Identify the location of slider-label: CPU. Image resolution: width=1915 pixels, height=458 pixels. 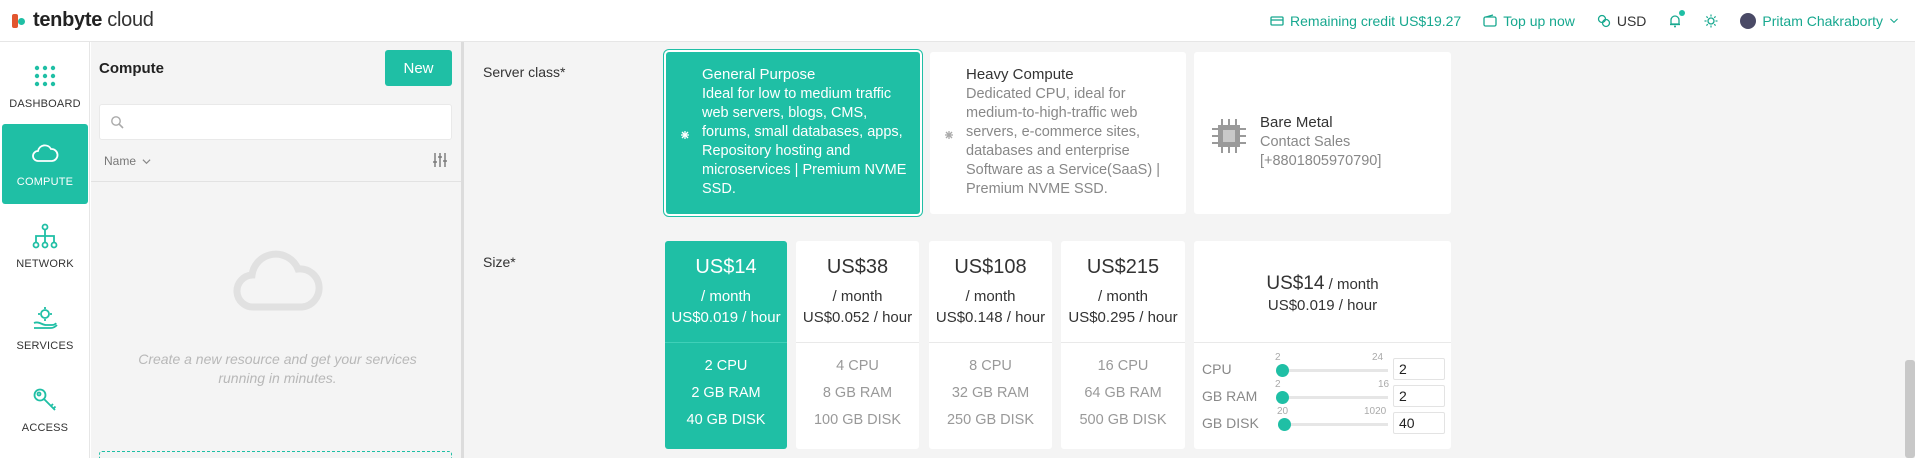
(1217, 369).